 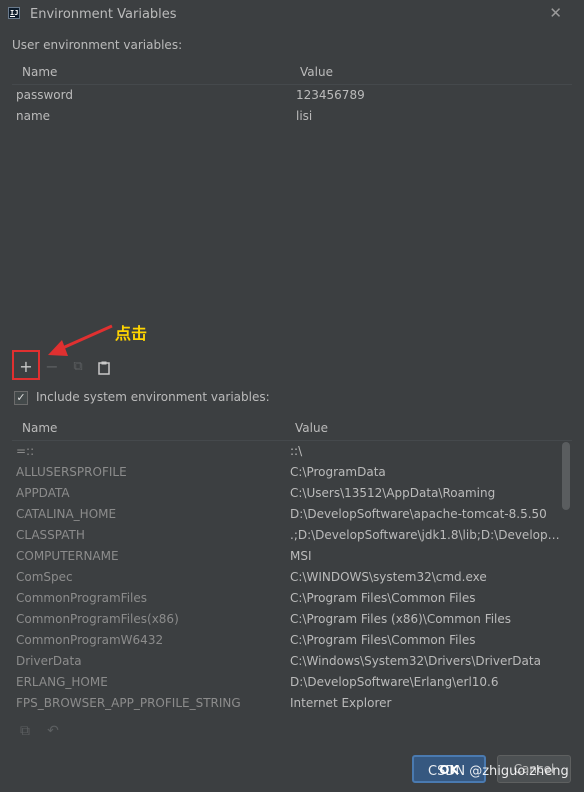 I want to click on row-name-cell: CommonProgramFiles, so click(x=146, y=598).